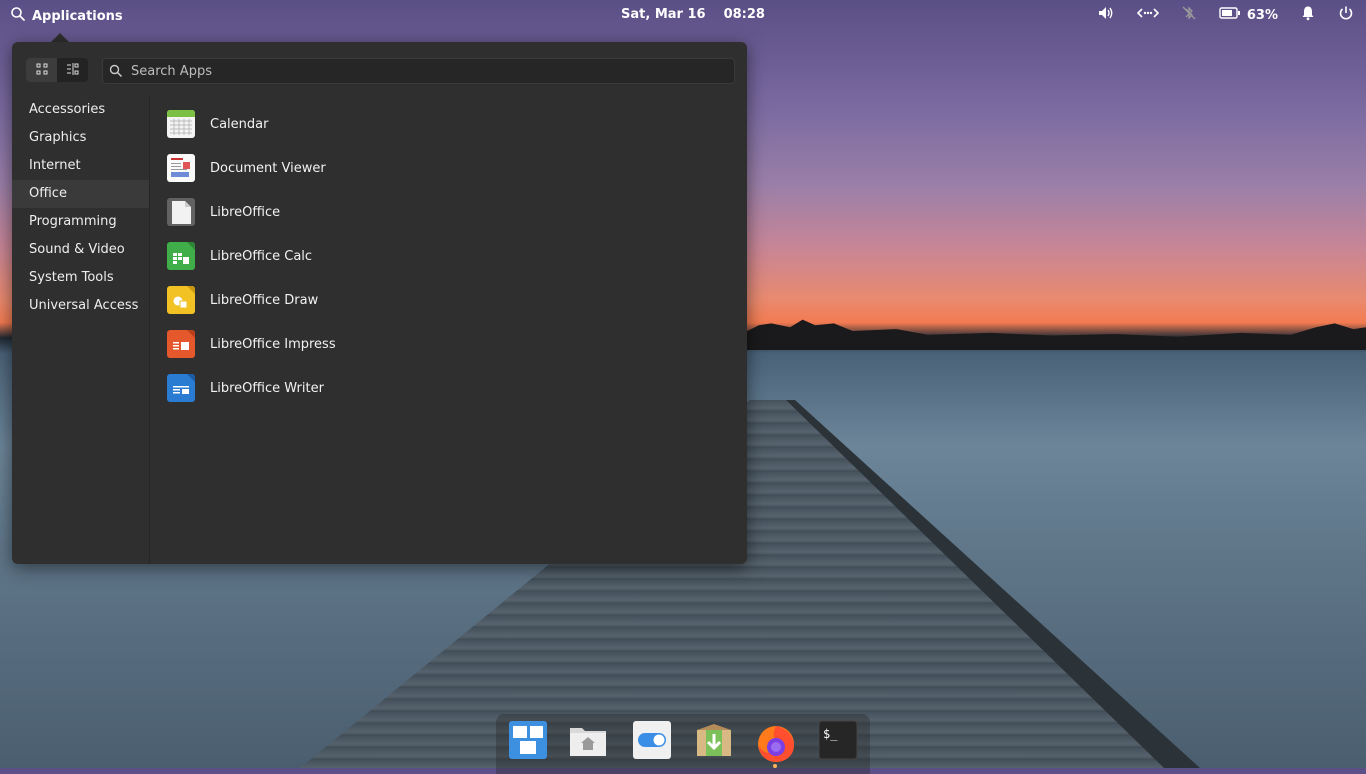  I want to click on top-panel: Applications Sat, Mar 16 08:28 63%, so click(683, 15).